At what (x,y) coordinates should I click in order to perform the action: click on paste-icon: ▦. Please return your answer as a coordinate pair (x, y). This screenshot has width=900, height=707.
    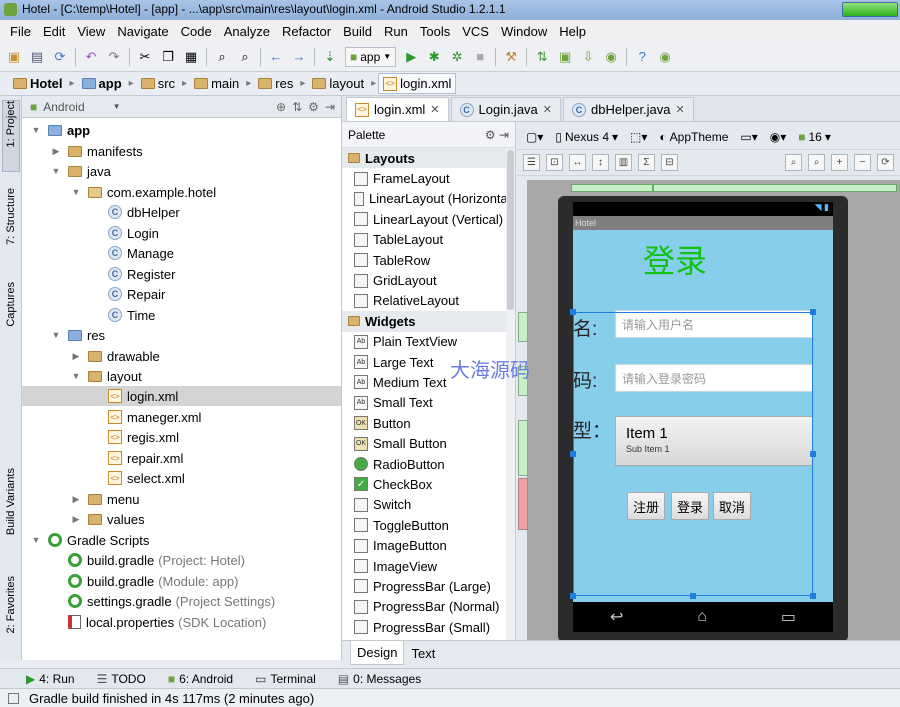
    Looking at the image, I should click on (191, 57).